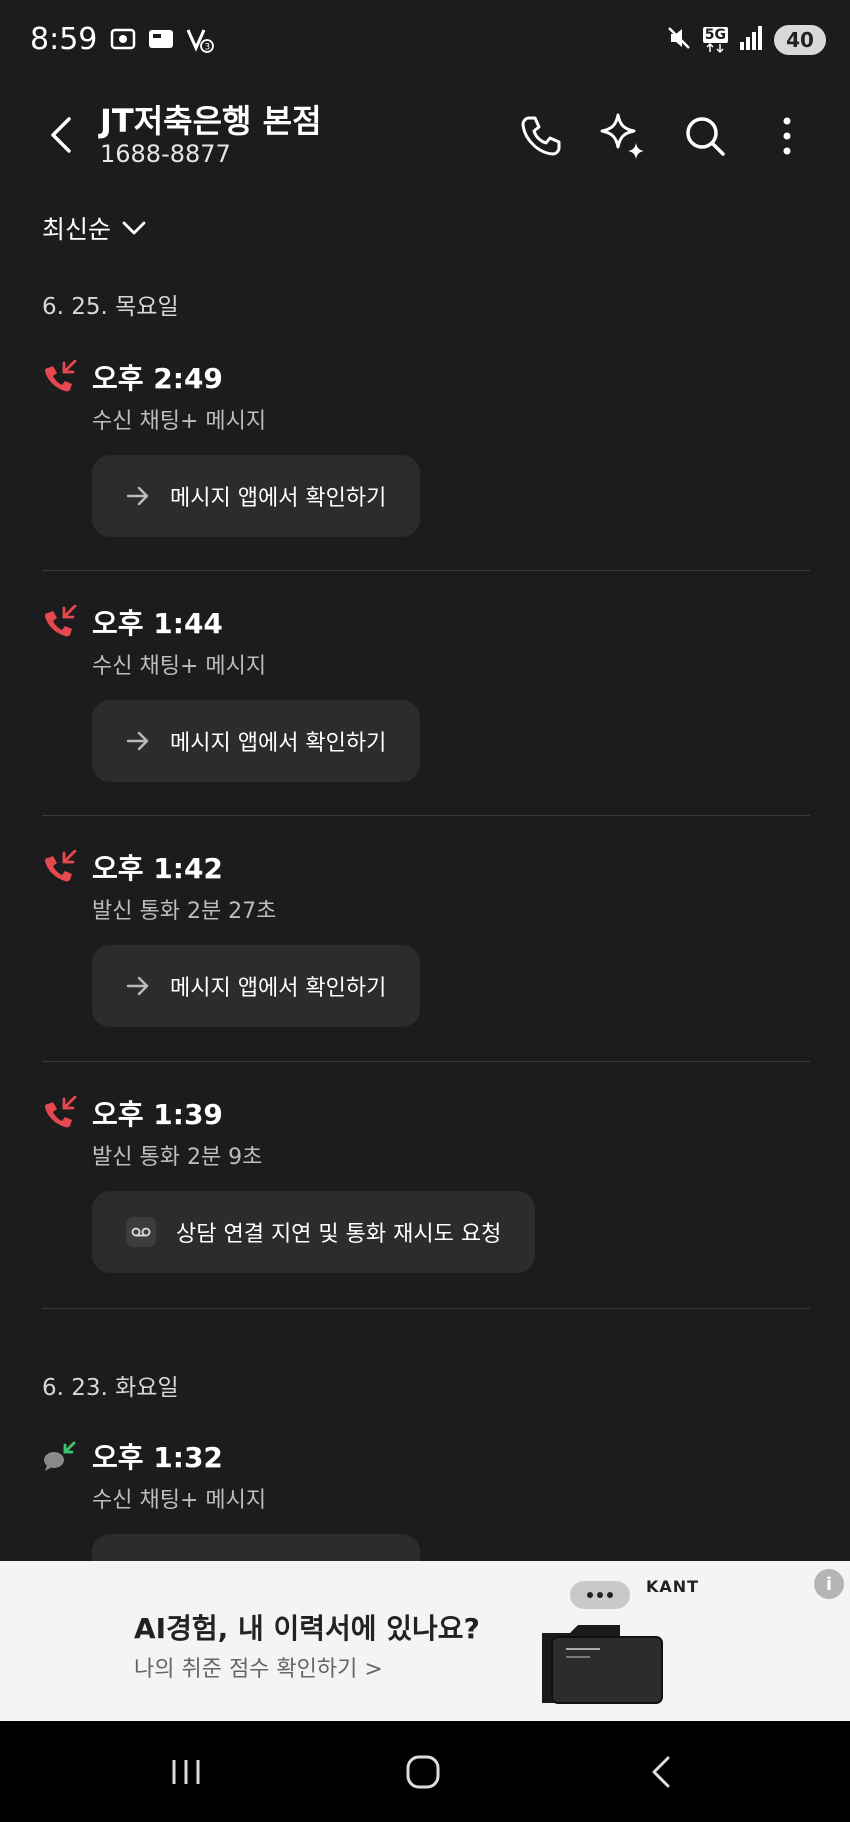  I want to click on svg-text: 3, so click(208, 48).